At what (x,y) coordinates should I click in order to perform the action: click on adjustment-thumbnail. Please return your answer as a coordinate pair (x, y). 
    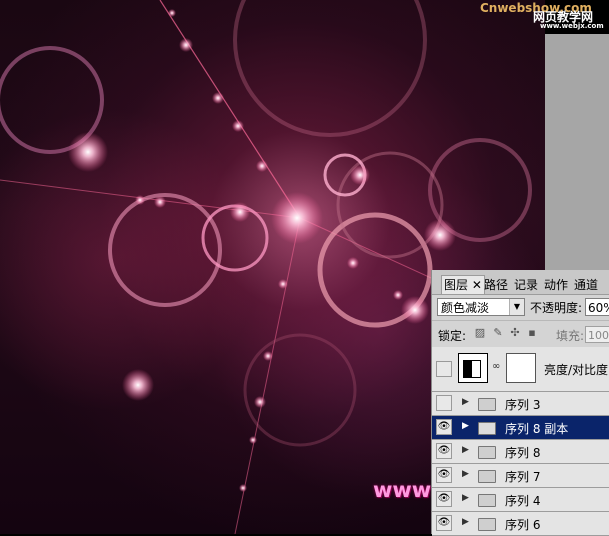
    Looking at the image, I should click on (473, 368).